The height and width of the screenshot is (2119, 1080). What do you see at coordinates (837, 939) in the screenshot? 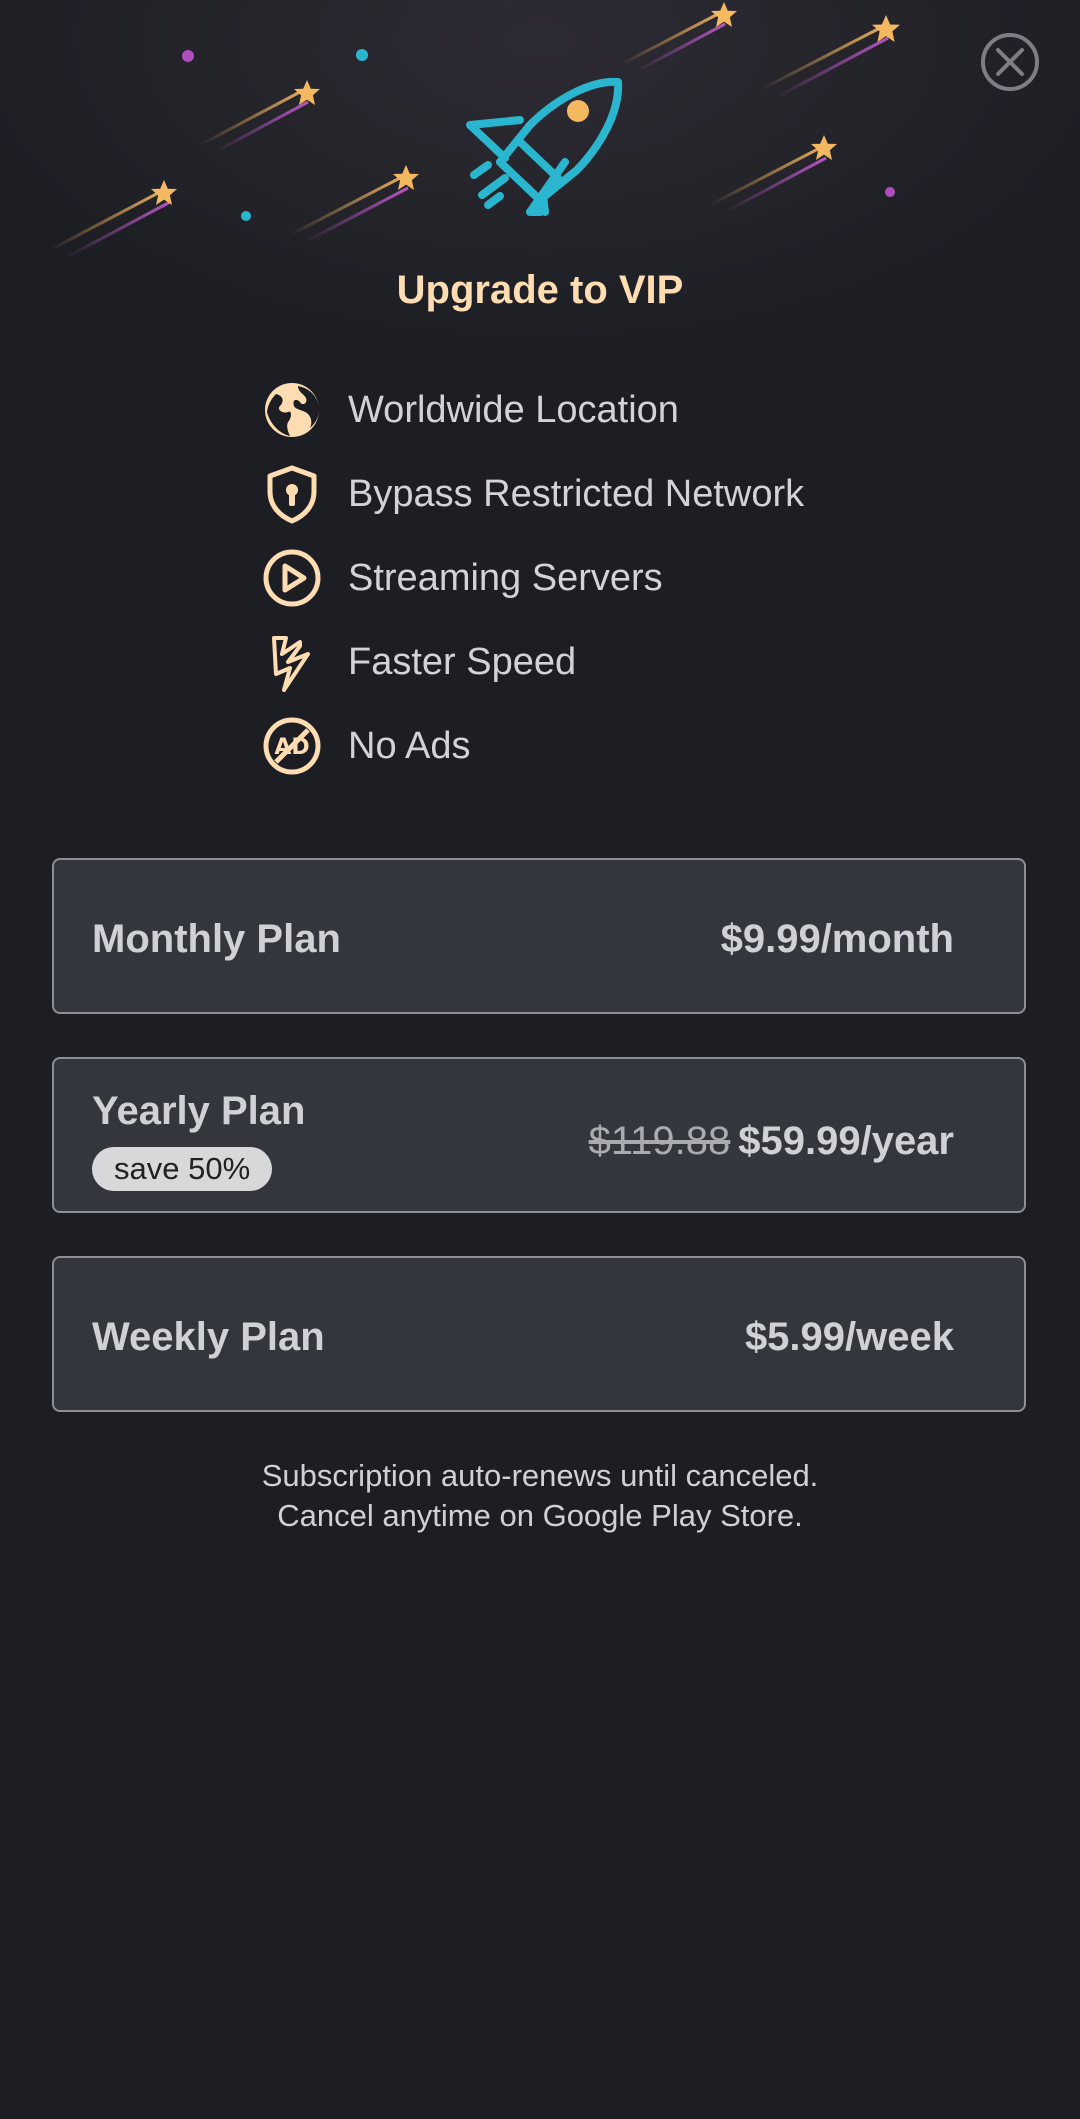
I see `plan-price: $9.99/month` at bounding box center [837, 939].